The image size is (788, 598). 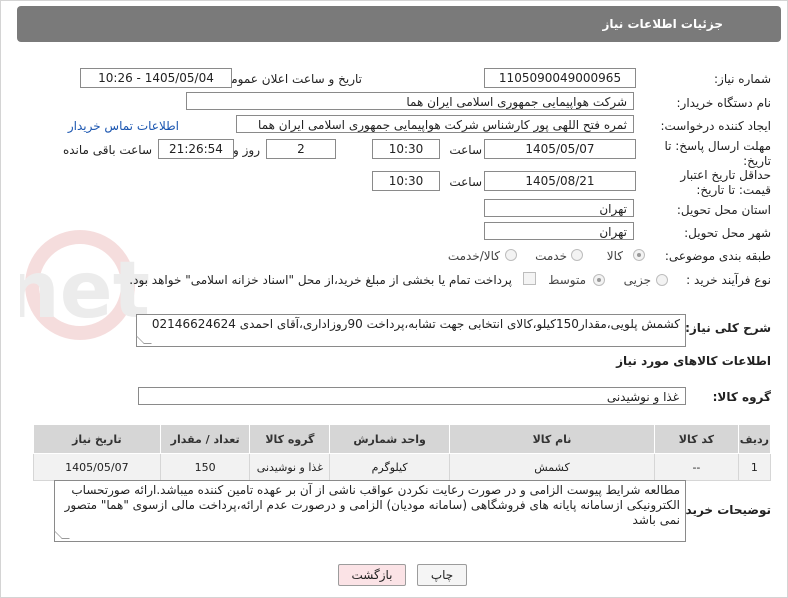 What do you see at coordinates (301, 149) in the screenshot?
I see `days-field: 2` at bounding box center [301, 149].